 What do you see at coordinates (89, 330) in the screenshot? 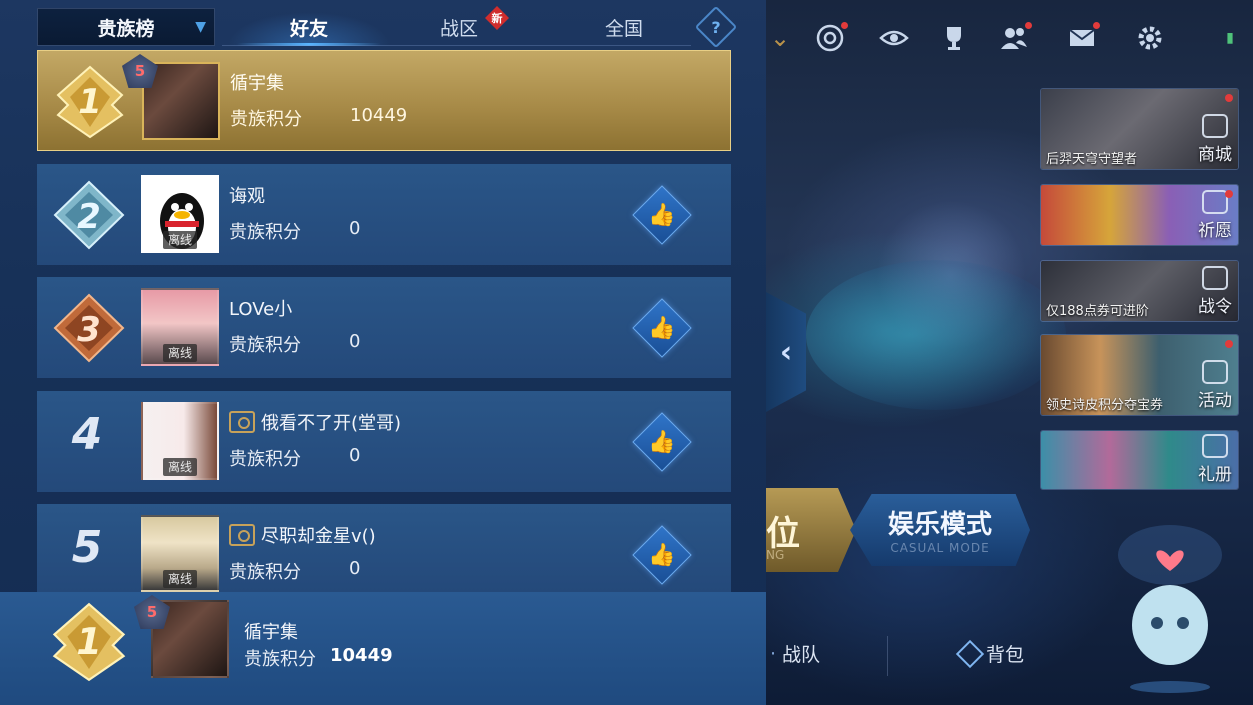
I see `rank-number: 3` at bounding box center [89, 330].